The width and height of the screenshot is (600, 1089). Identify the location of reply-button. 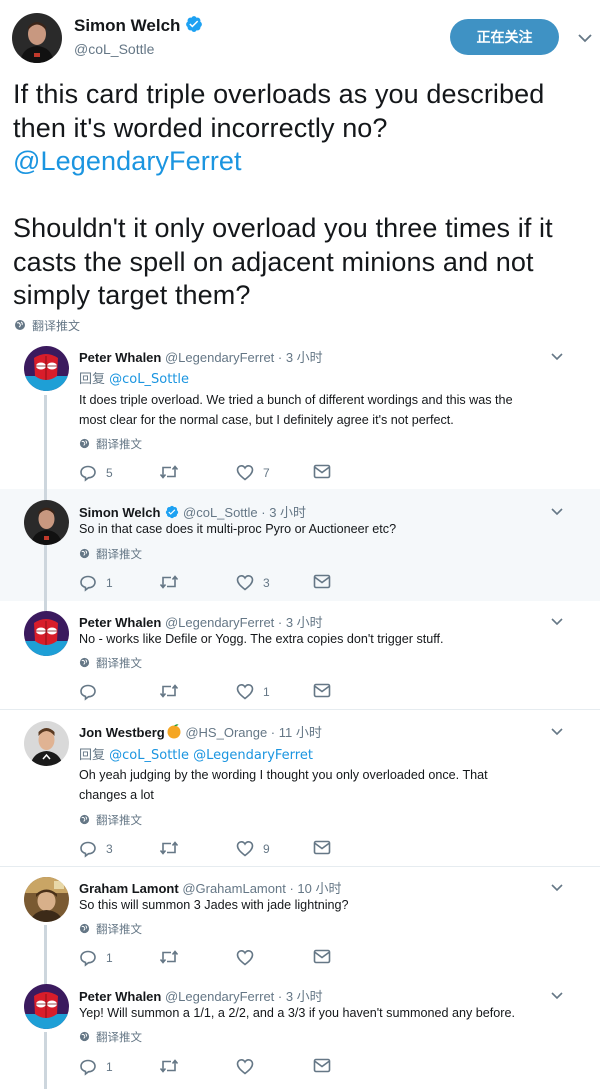
(92, 692).